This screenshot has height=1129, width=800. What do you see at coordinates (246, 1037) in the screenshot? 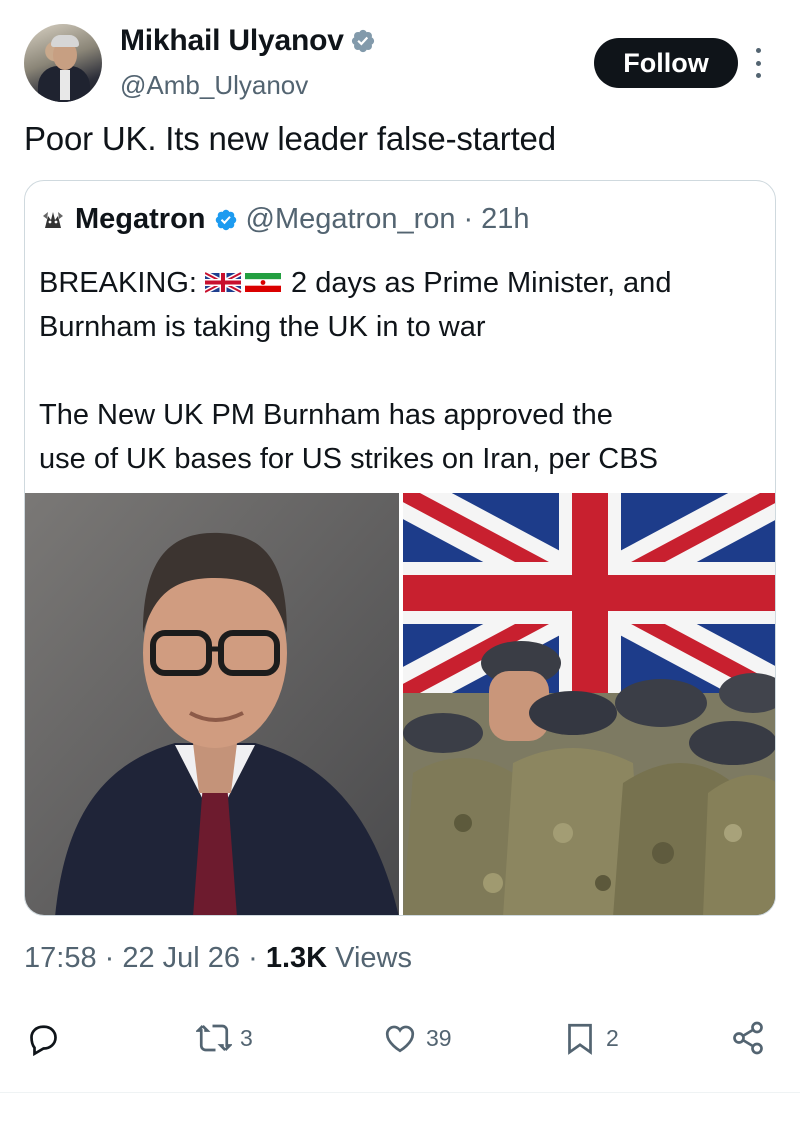
I see `retweet-count: 3` at bounding box center [246, 1037].